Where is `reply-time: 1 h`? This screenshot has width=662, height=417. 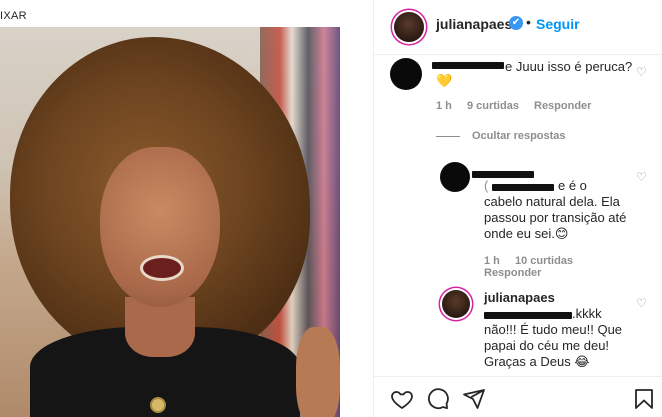
reply-time: 1 h is located at coordinates (492, 261).